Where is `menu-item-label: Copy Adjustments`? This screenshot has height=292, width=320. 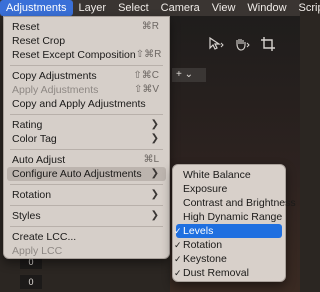 menu-item-label: Copy Adjustments is located at coordinates (54, 76).